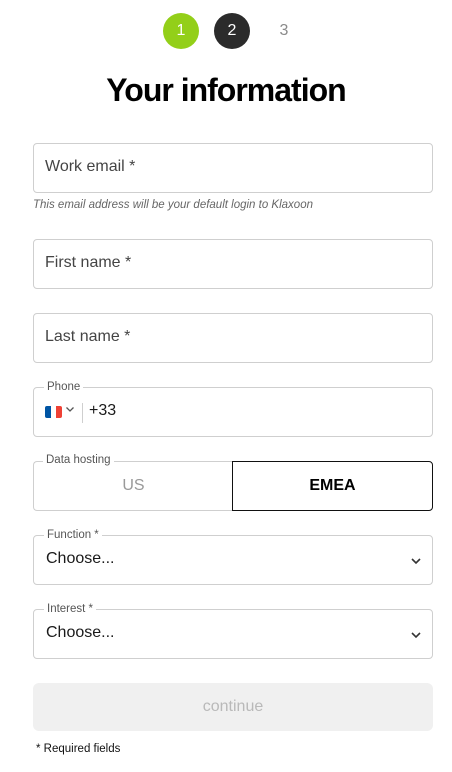  Describe the element at coordinates (53, 412) in the screenshot. I see `france-flag-icon` at that location.